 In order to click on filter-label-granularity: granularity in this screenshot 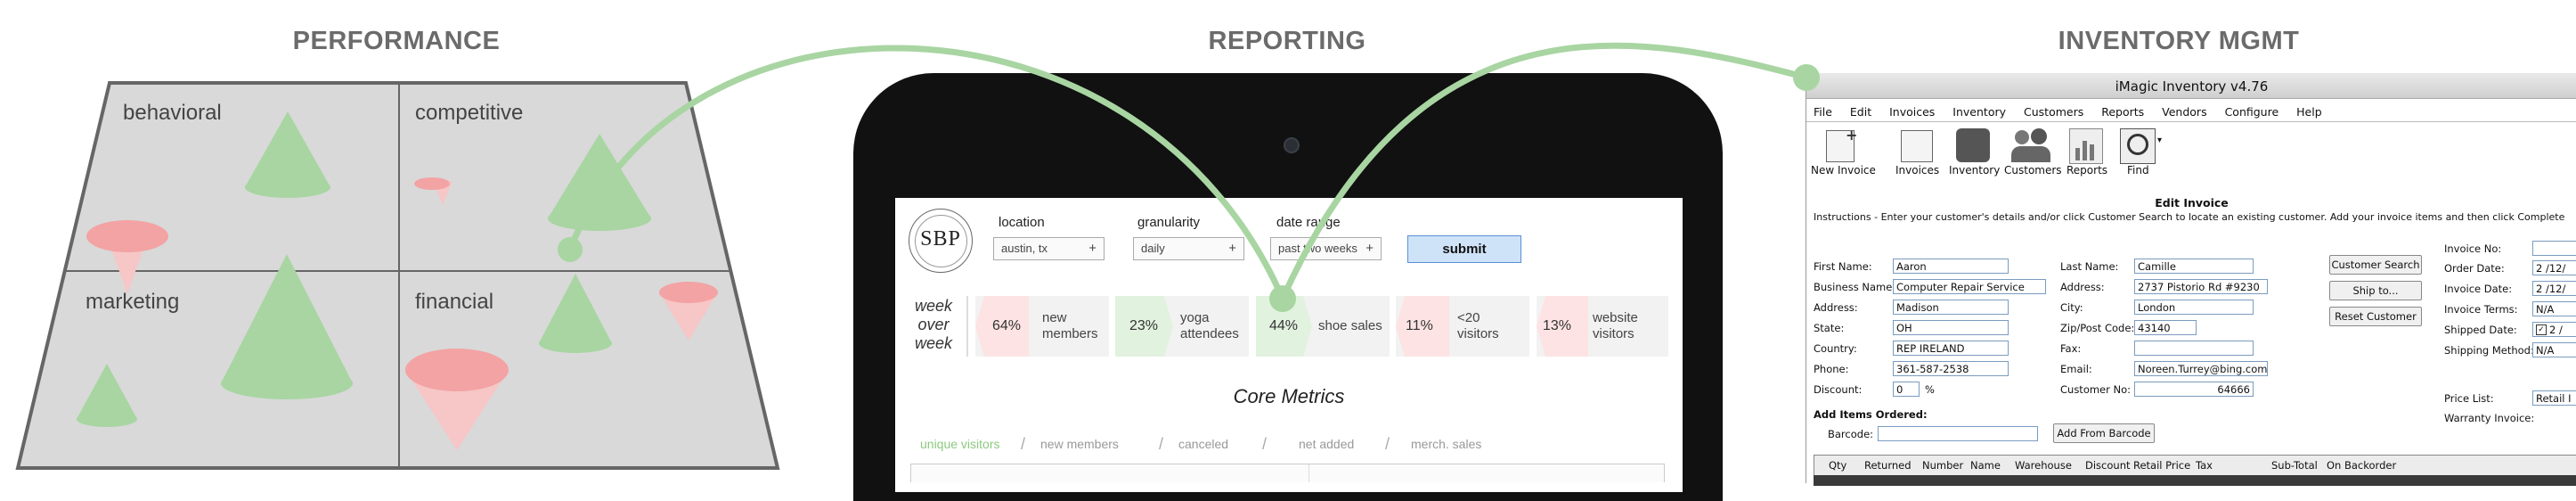, I will do `click(1169, 223)`.